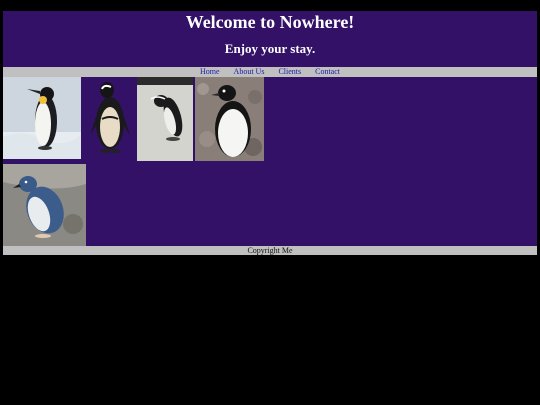  What do you see at coordinates (249, 71) in the screenshot?
I see `nav-link-about-us: About Us` at bounding box center [249, 71].